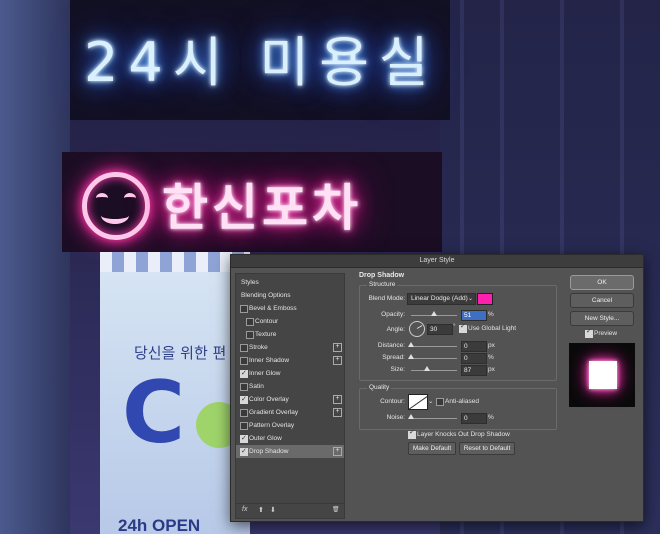 Image resolution: width=660 pixels, height=534 pixels. I want to click on blend-color-swatch, so click(485, 299).